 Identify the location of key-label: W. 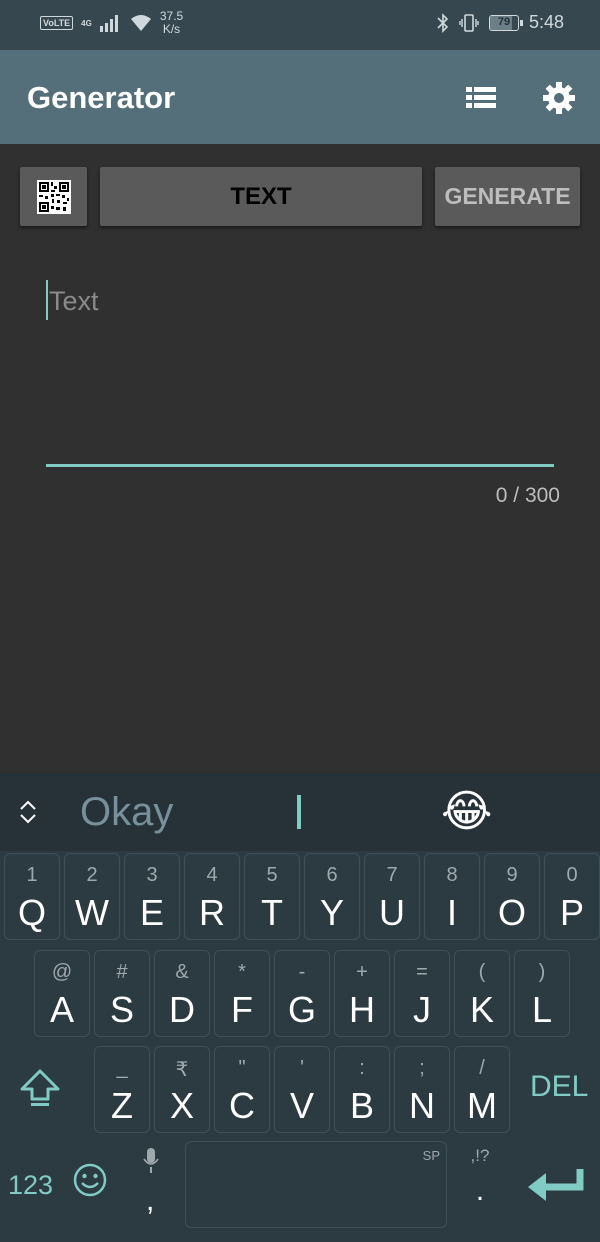
(92, 912).